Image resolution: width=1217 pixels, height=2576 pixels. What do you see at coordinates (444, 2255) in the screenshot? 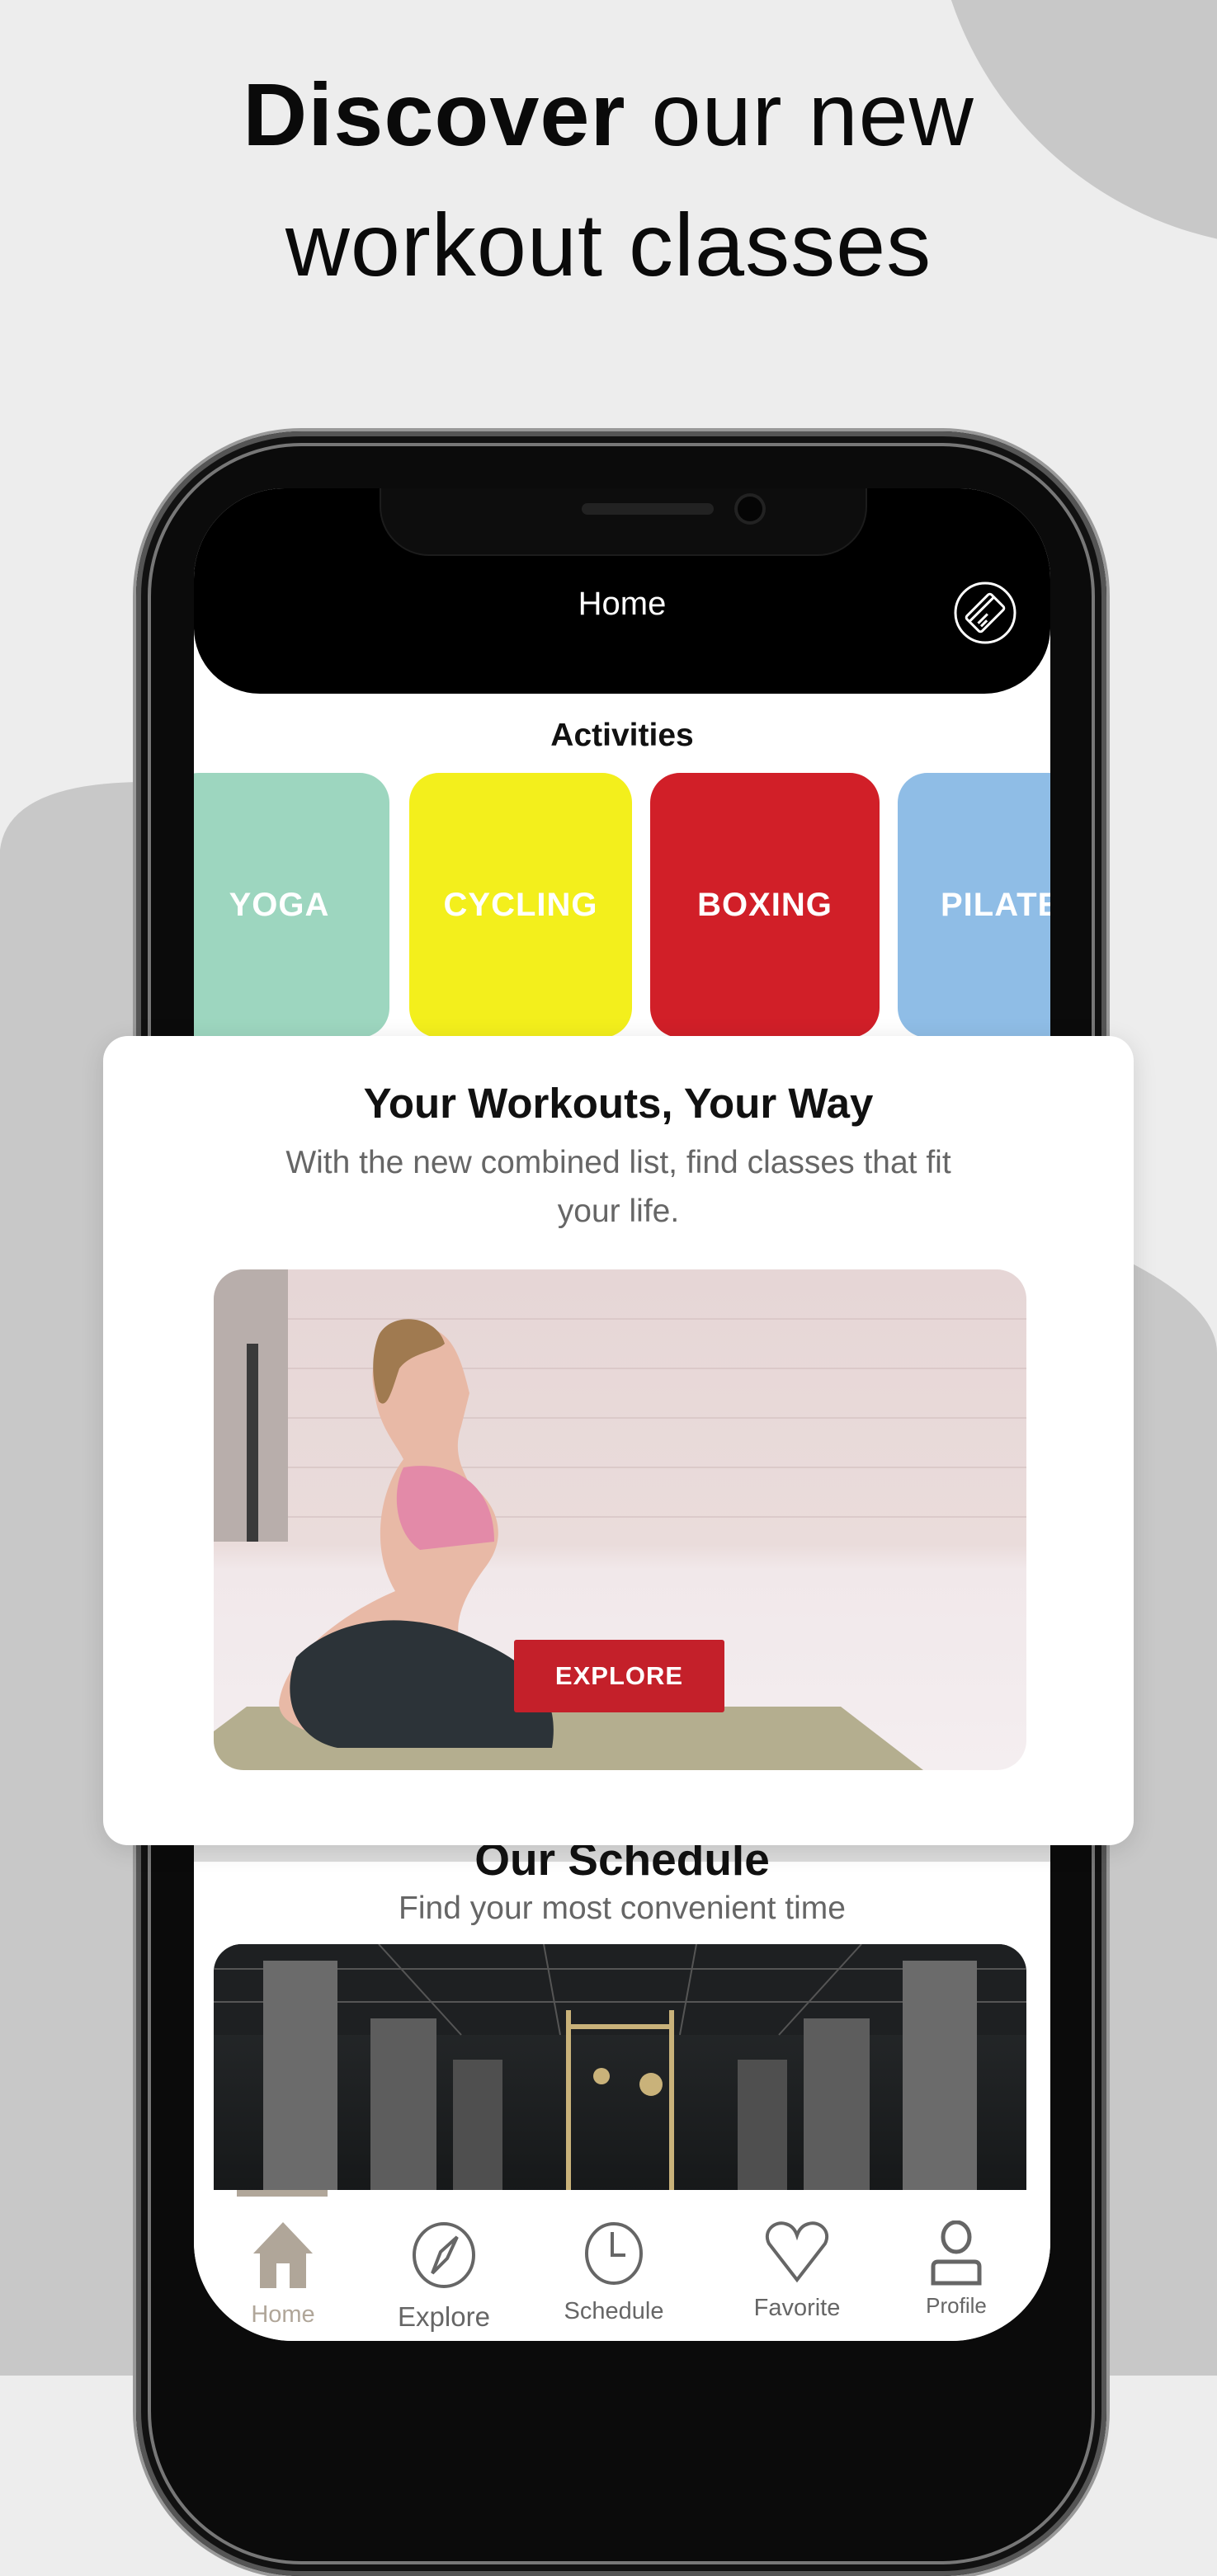
I see `compass-icon` at bounding box center [444, 2255].